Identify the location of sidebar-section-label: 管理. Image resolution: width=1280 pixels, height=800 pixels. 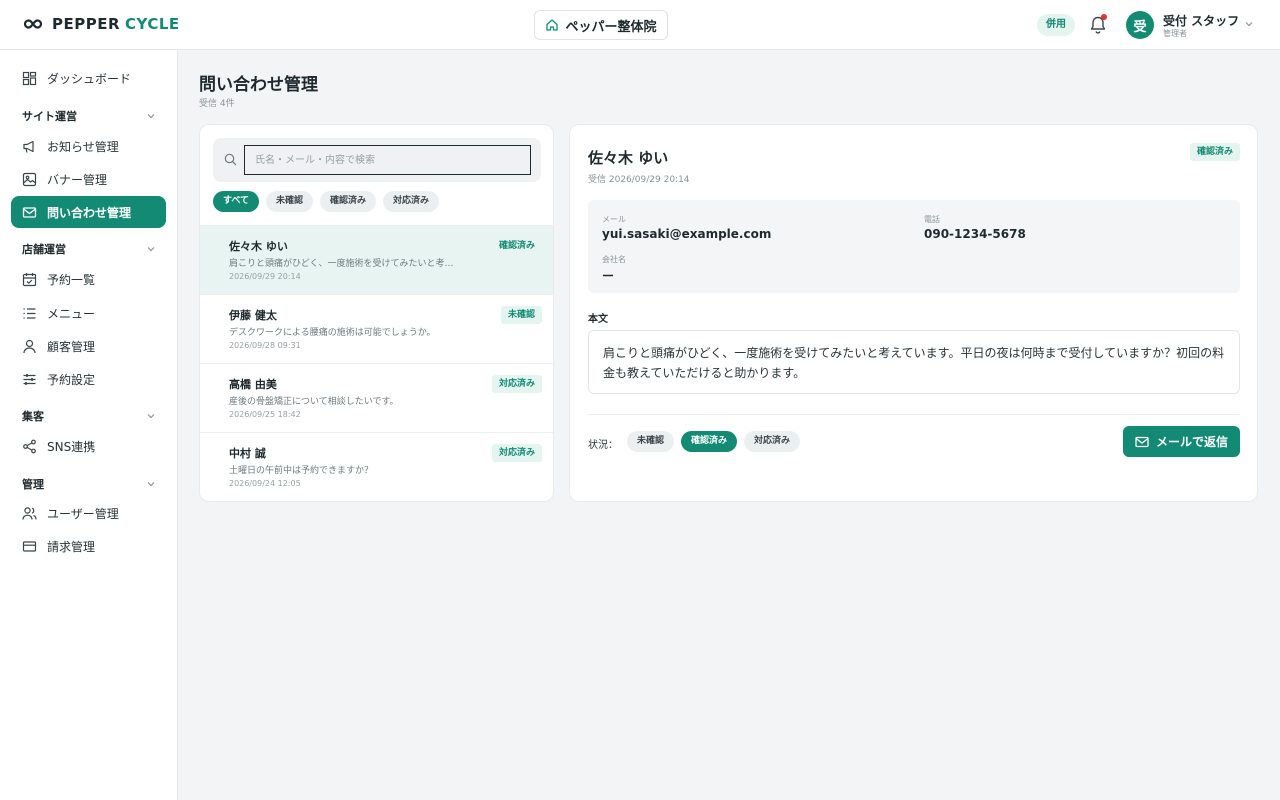
(33, 484).